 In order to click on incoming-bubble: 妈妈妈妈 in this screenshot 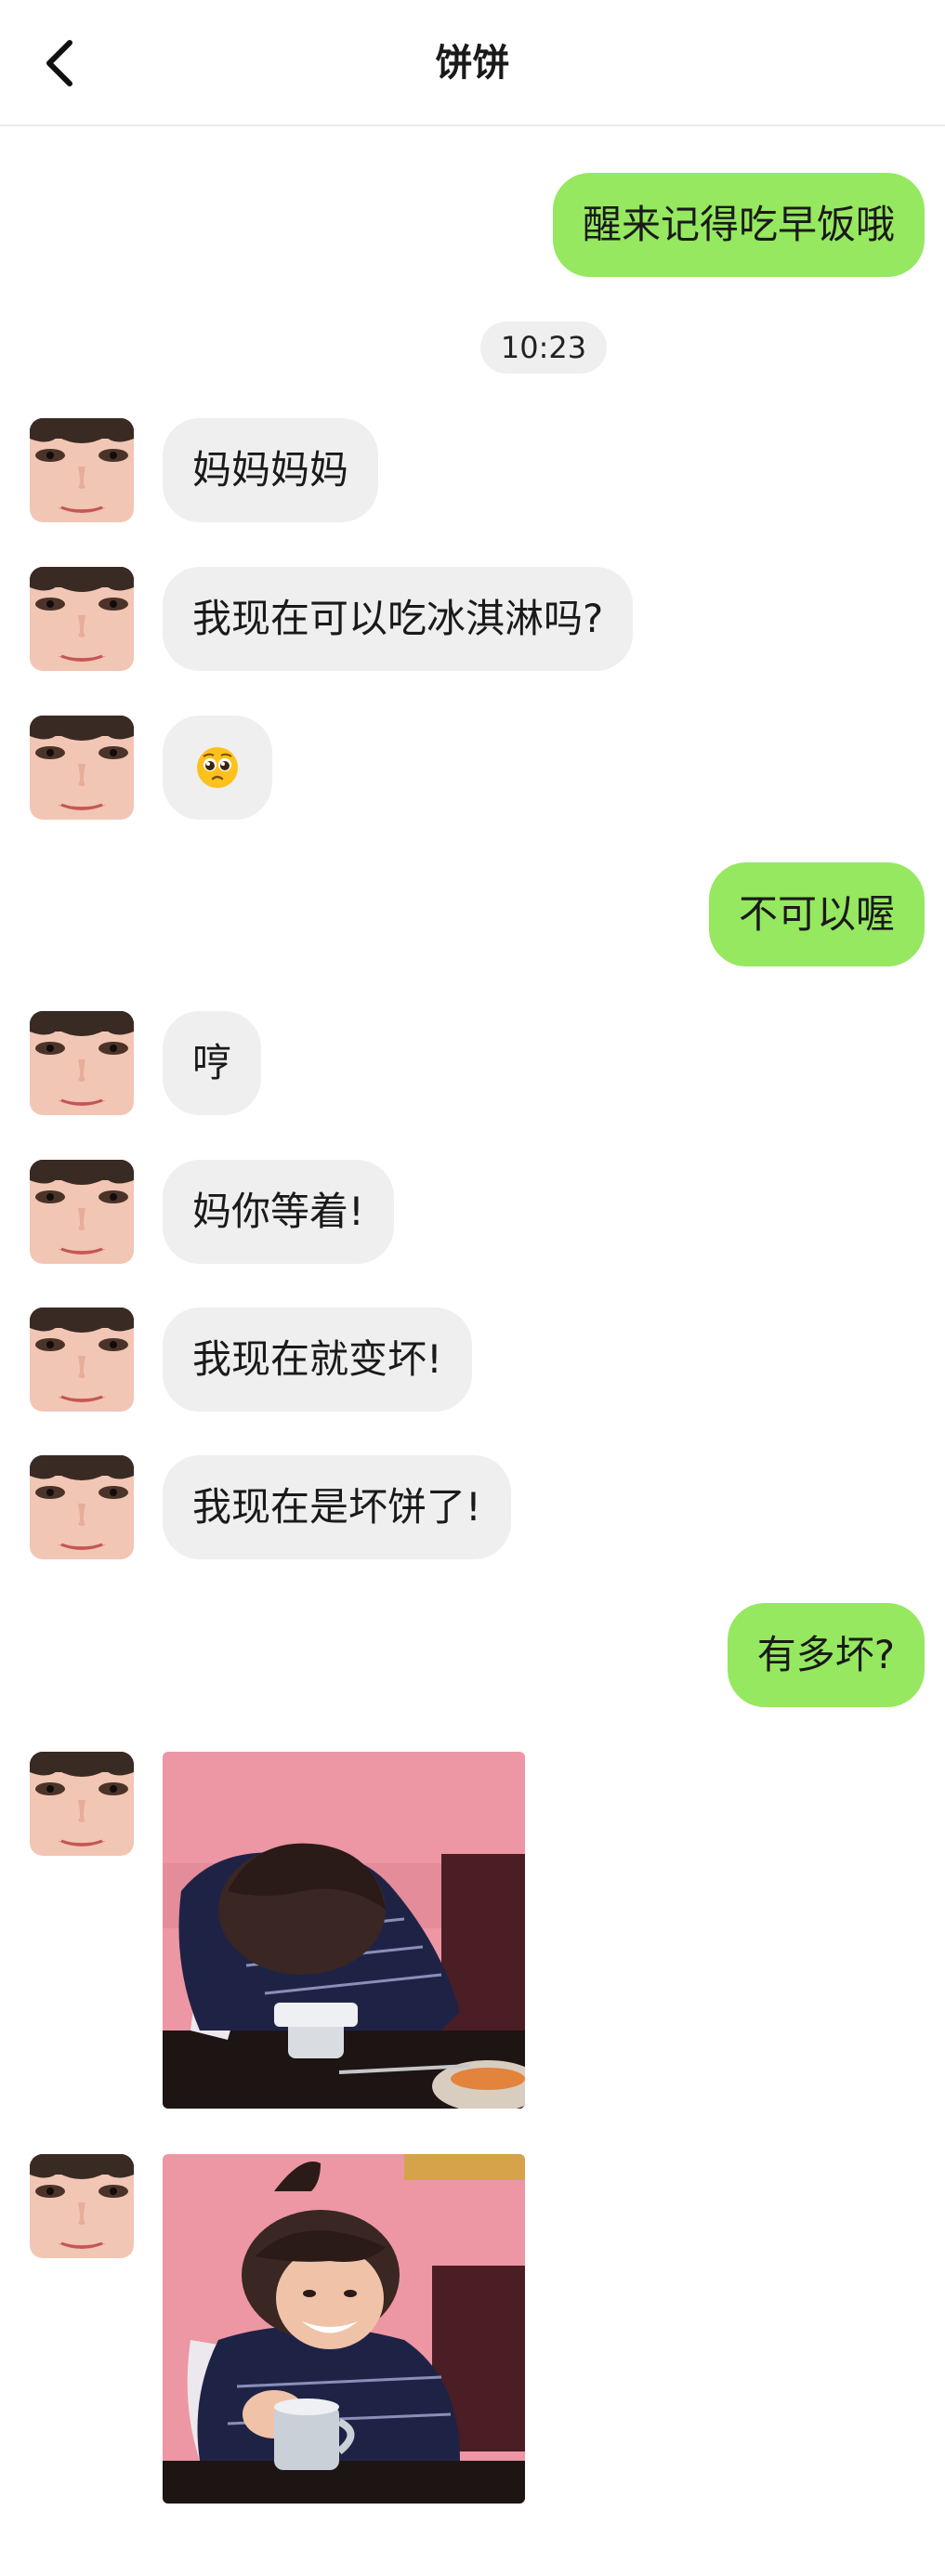, I will do `click(271, 470)`.